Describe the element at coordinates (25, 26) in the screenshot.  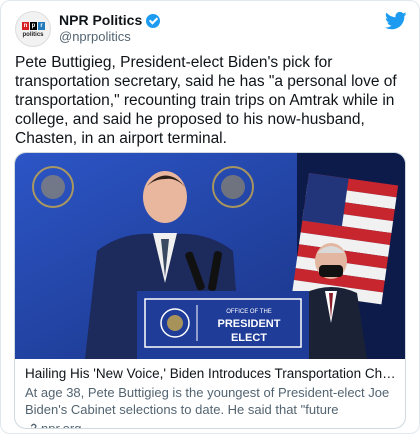
I see `npr-logo-letter: n` at that location.